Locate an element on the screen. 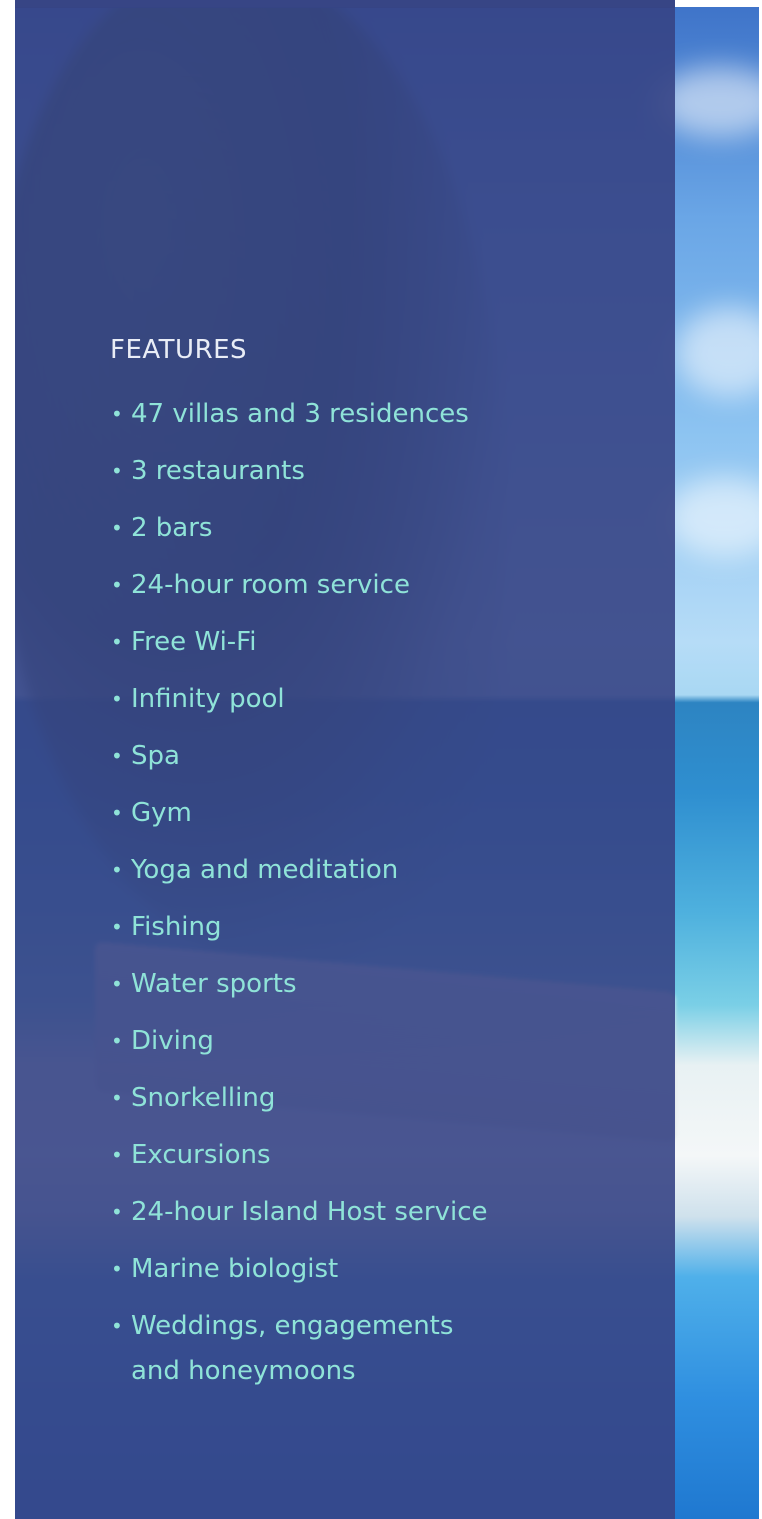  feature-item: • Excursions is located at coordinates (325, 1161).